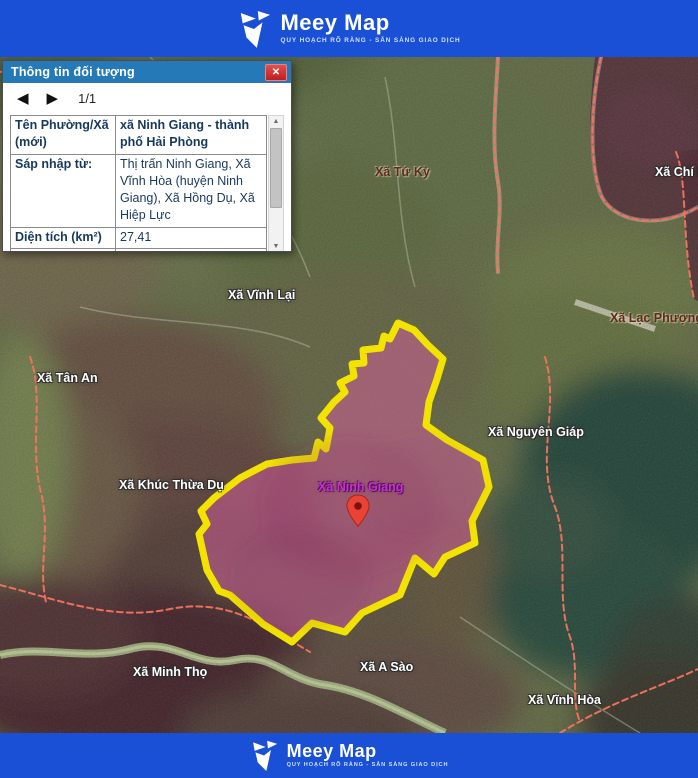 Image resolution: width=698 pixels, height=778 pixels. What do you see at coordinates (276, 121) in the screenshot?
I see `scroll-up-icon: ▲` at bounding box center [276, 121].